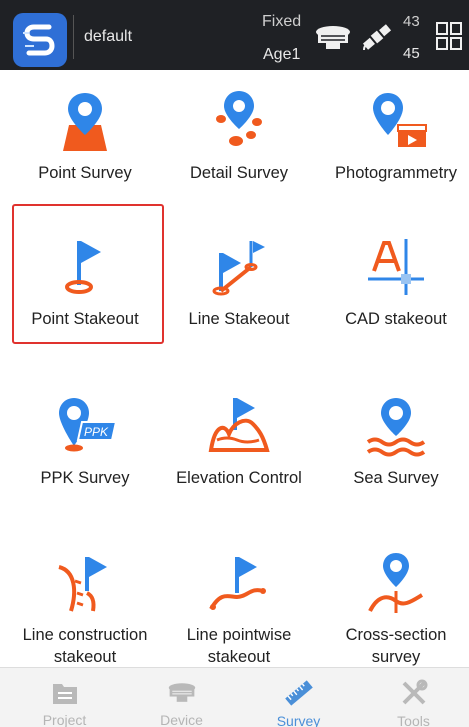 This screenshot has width=469, height=727. What do you see at coordinates (396, 319) in the screenshot?
I see `tile-label: CAD stakeout` at bounding box center [396, 319].